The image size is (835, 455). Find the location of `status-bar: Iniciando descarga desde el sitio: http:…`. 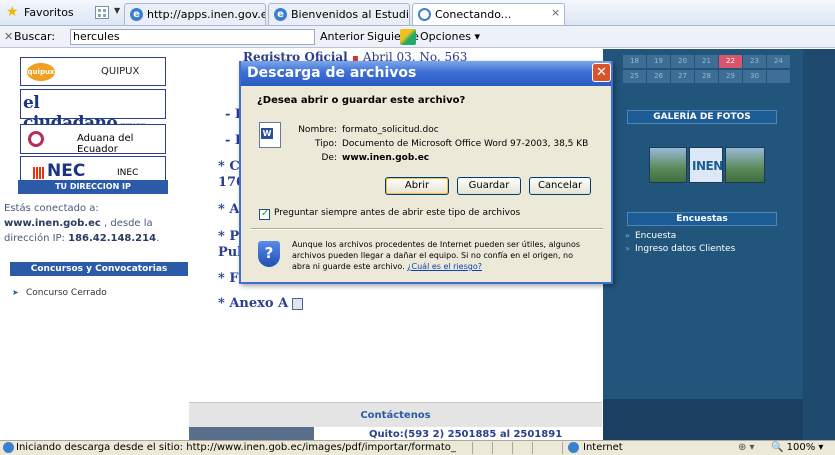

status-bar: Iniciando descarga desde el sitio: http:… is located at coordinates (417, 447).